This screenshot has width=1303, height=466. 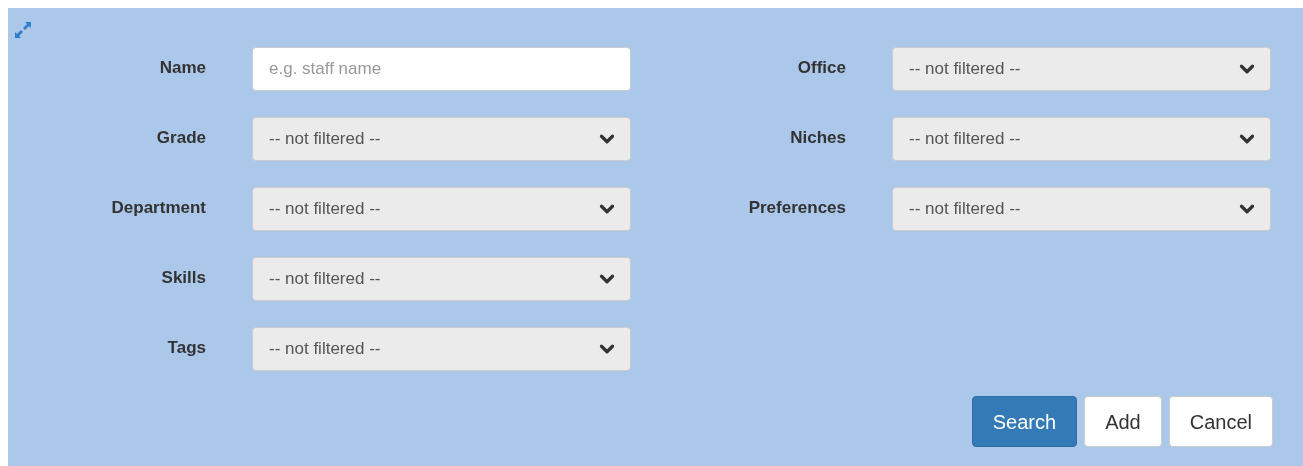 What do you see at coordinates (1123, 421) in the screenshot?
I see `form-button: Add` at bounding box center [1123, 421].